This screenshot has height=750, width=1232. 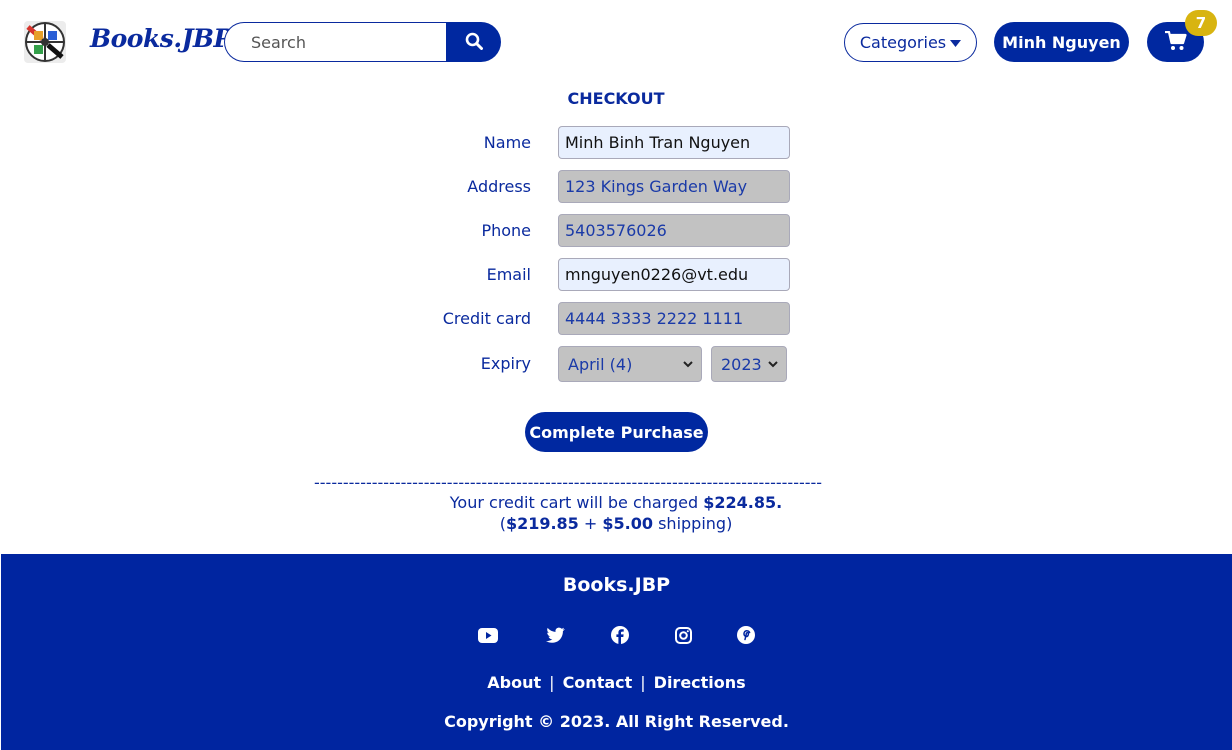 I want to click on search-icon, so click(x=474, y=42).